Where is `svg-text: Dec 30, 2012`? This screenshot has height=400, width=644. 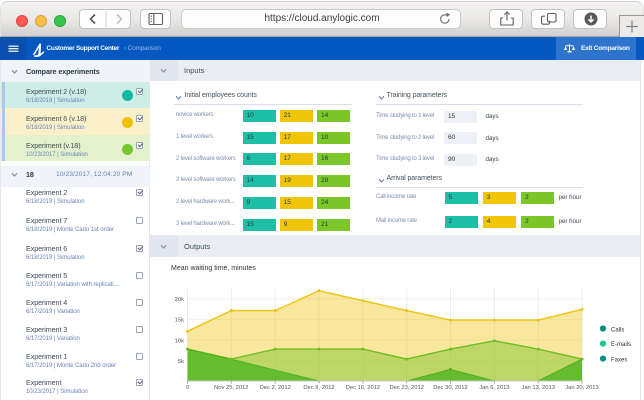 svg-text: Dec 30, 2012 is located at coordinates (450, 388).